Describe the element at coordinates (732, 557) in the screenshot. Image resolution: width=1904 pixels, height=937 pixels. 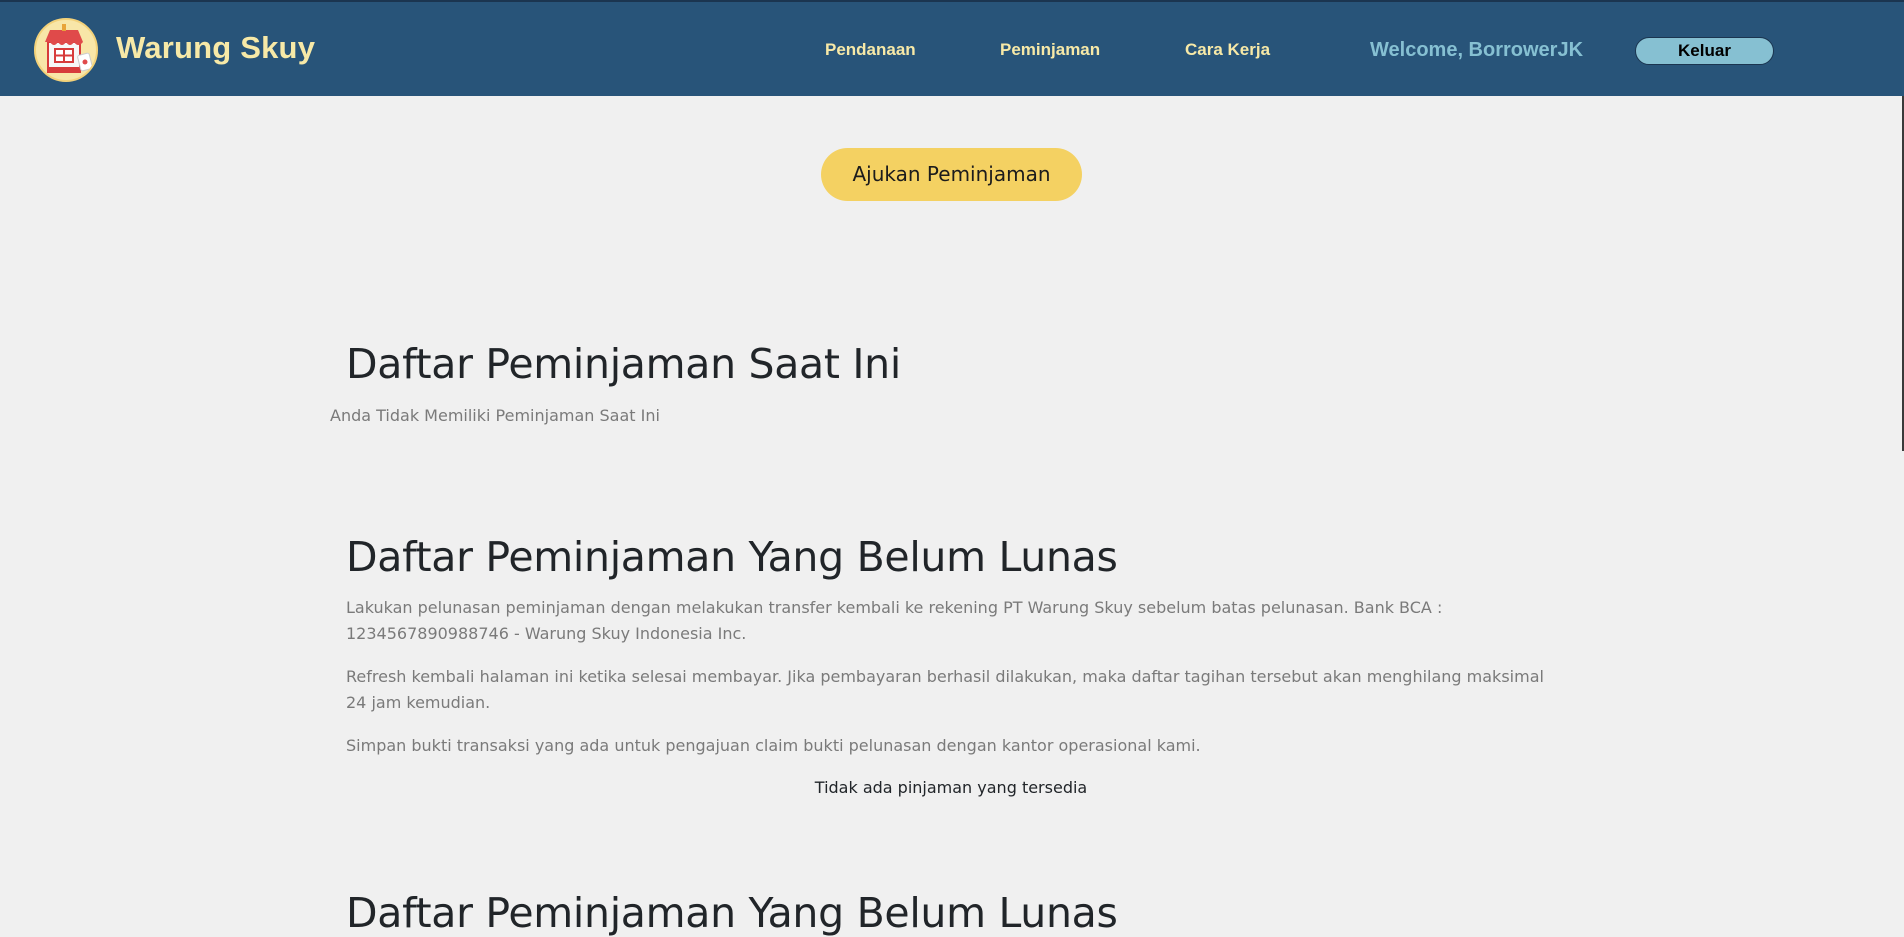
I see `unpaid-loans-title: Daftar Peminjaman Yang Belum Lunas` at that location.